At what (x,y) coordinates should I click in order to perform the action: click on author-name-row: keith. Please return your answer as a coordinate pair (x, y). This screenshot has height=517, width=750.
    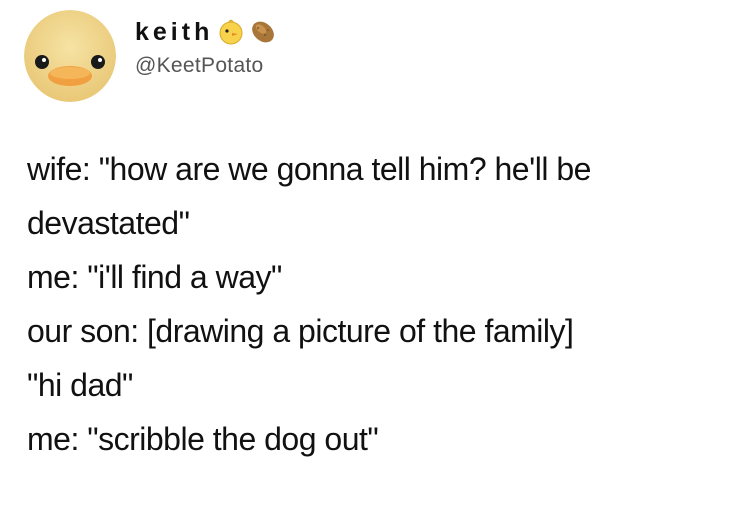
    Looking at the image, I should click on (206, 32).